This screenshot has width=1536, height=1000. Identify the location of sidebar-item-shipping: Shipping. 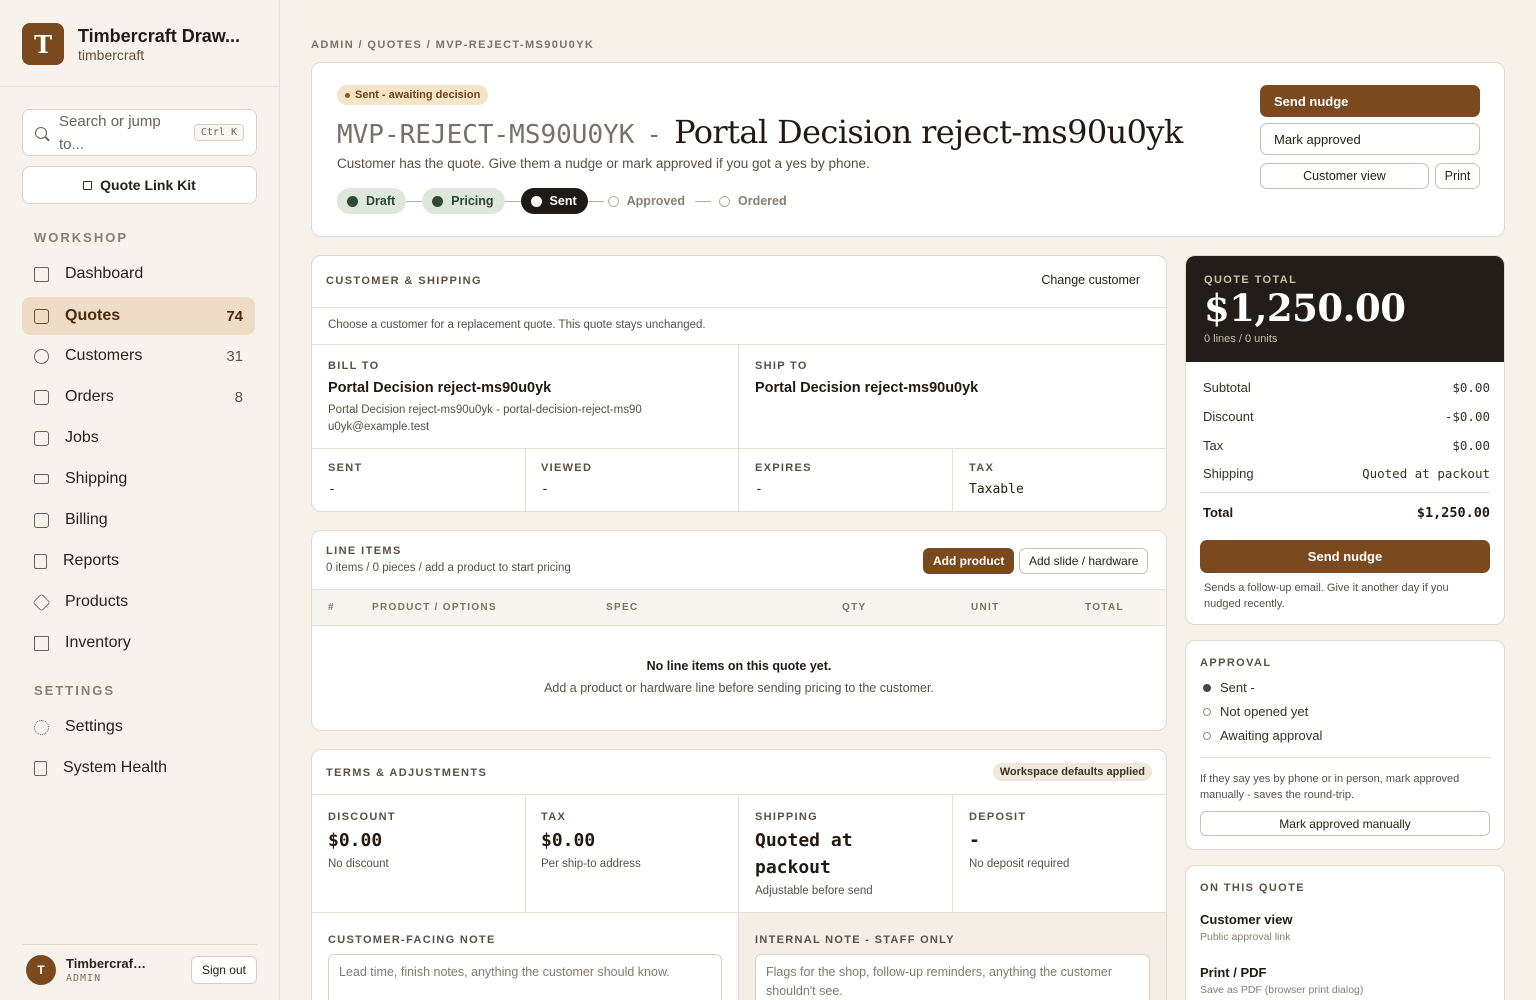
(138, 479).